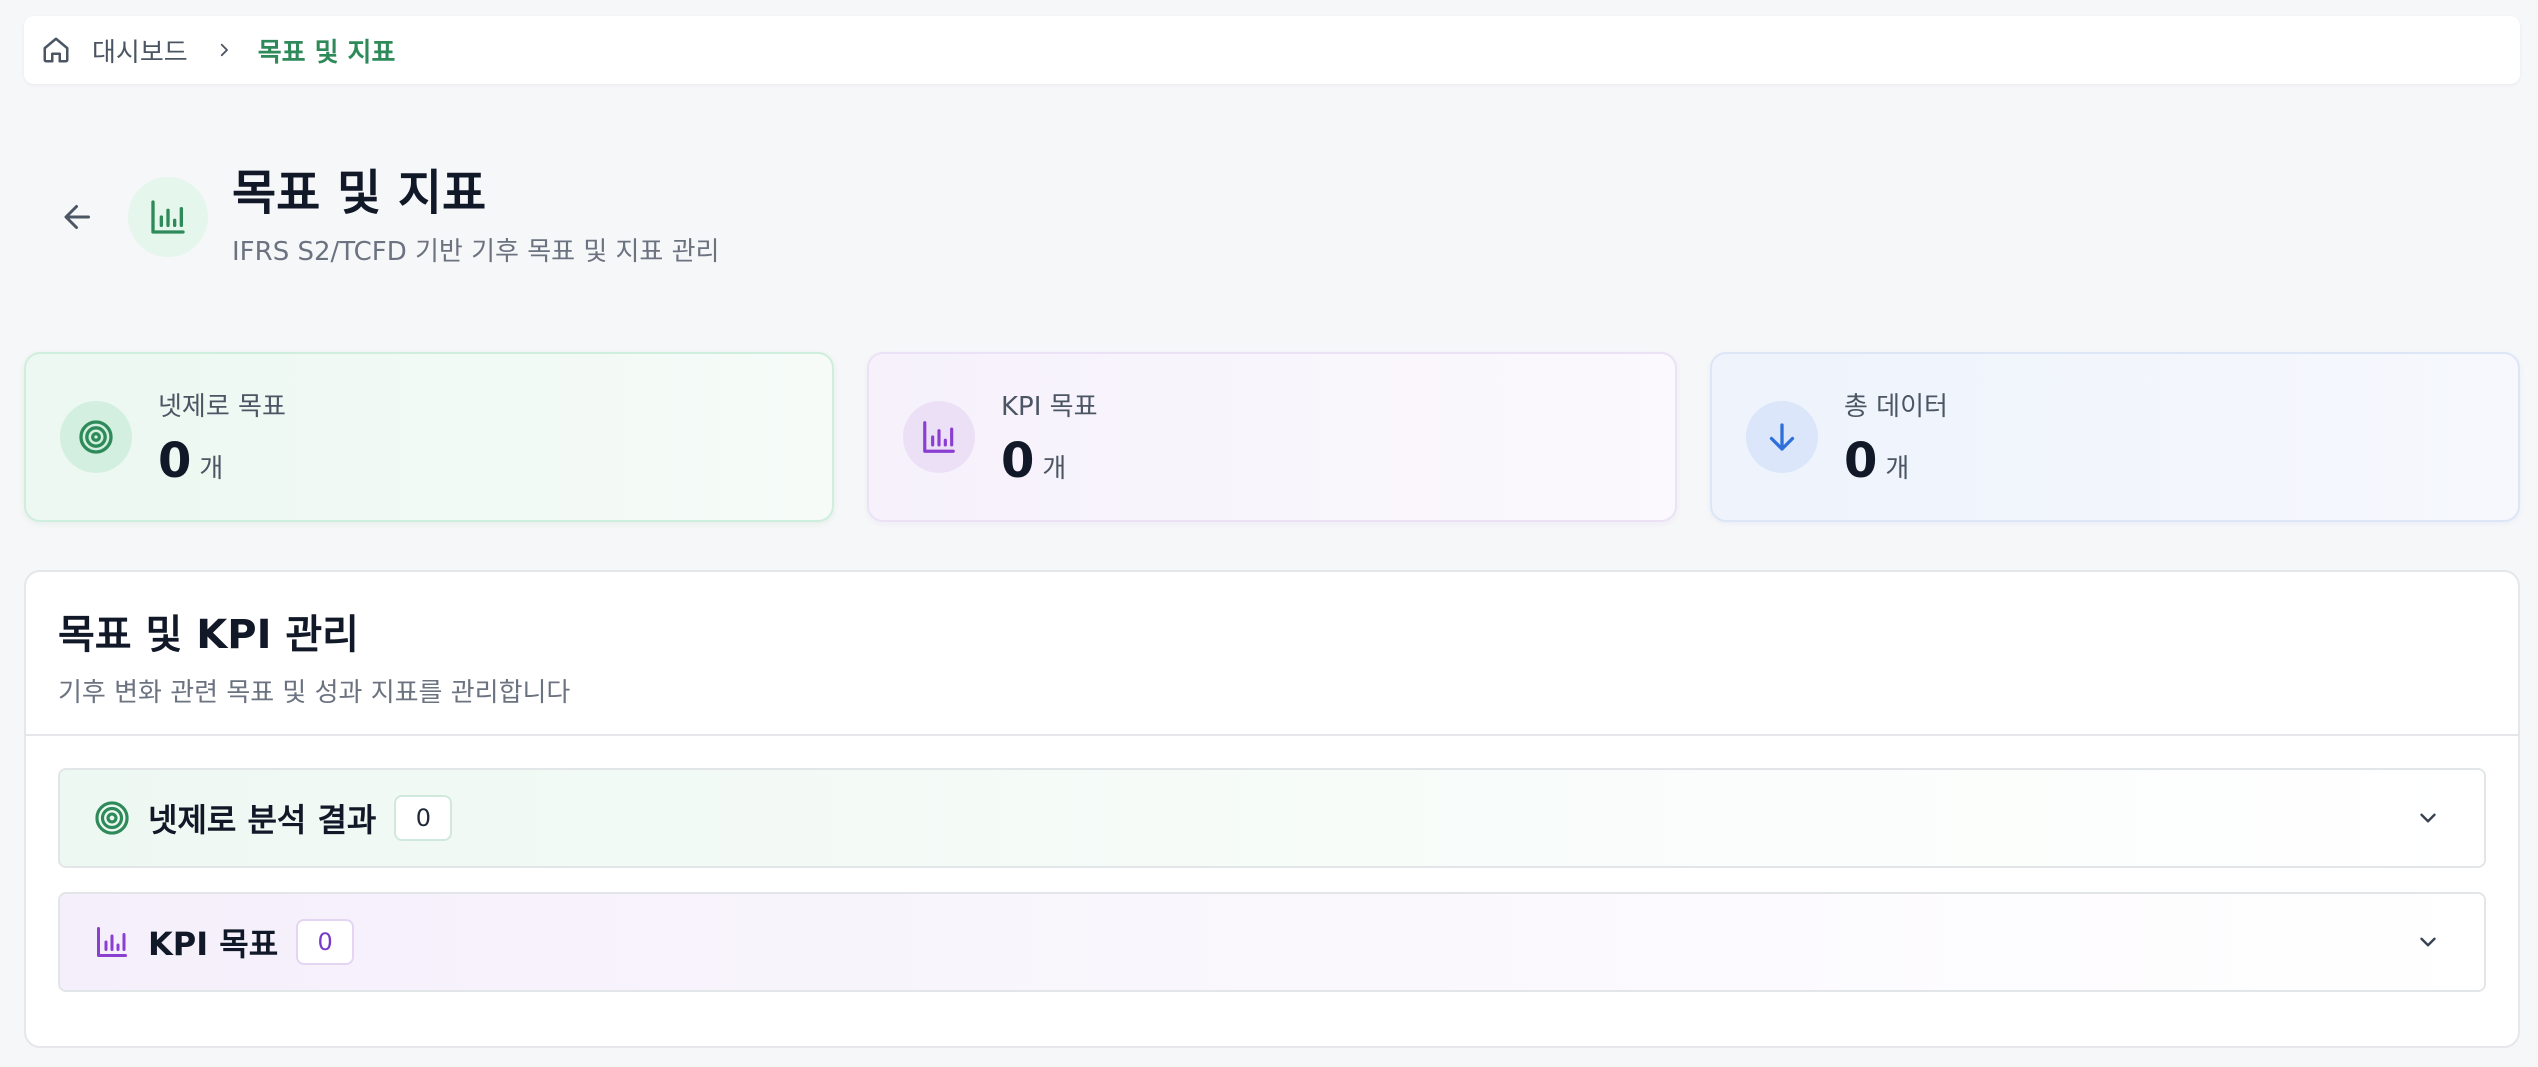 The image size is (2538, 1067). Describe the element at coordinates (1272, 437) in the screenshot. I see `stat-card-kpi: KPI 목표 0 개` at that location.